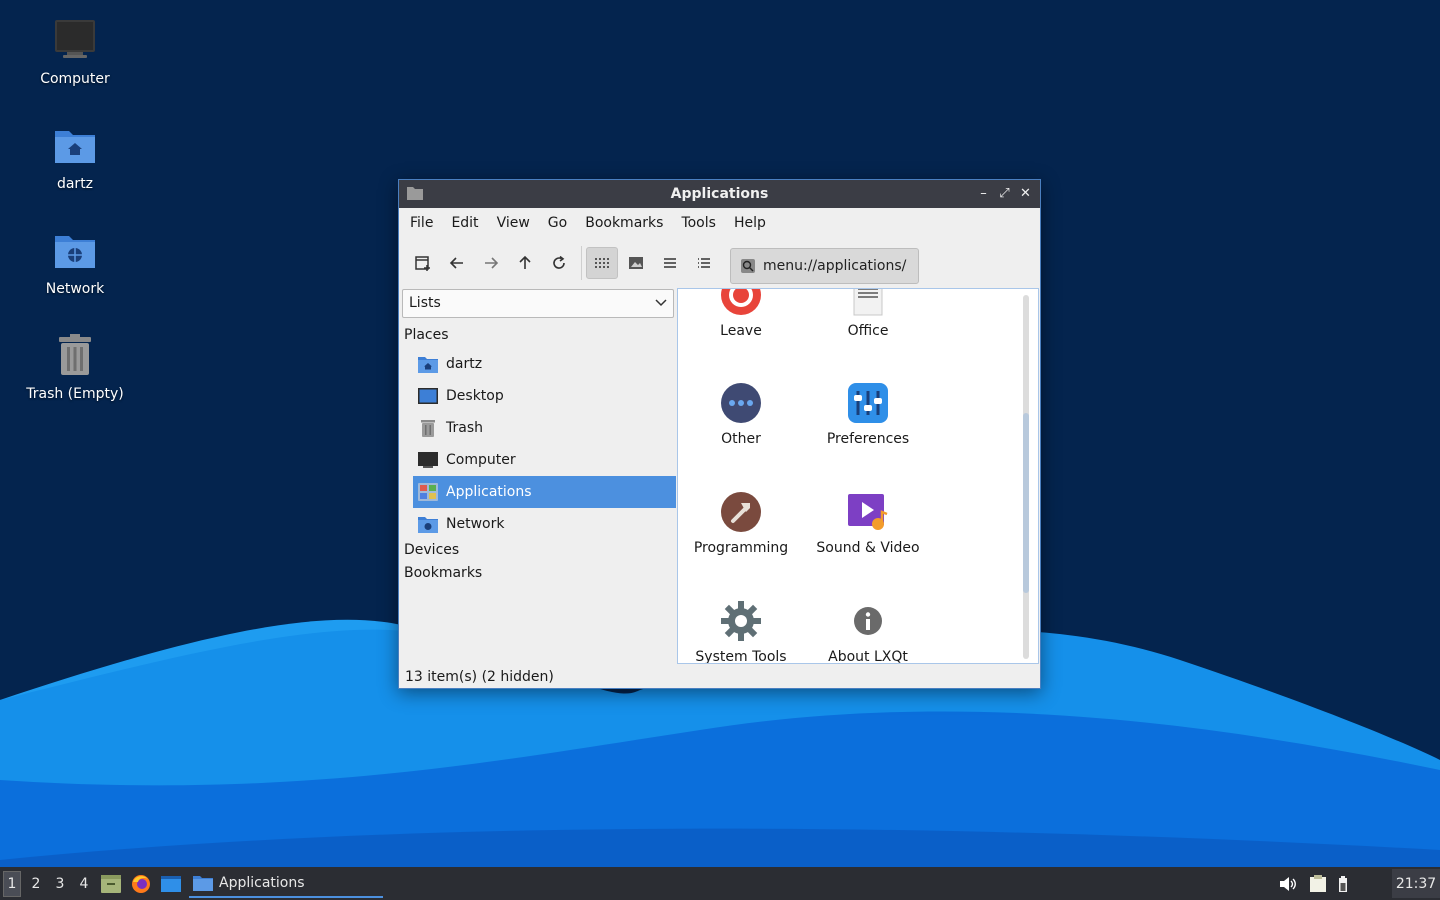 The width and height of the screenshot is (1440, 900). Describe the element at coordinates (544, 396) in the screenshot. I see `sidebar-item-desktop: Desktop` at that location.